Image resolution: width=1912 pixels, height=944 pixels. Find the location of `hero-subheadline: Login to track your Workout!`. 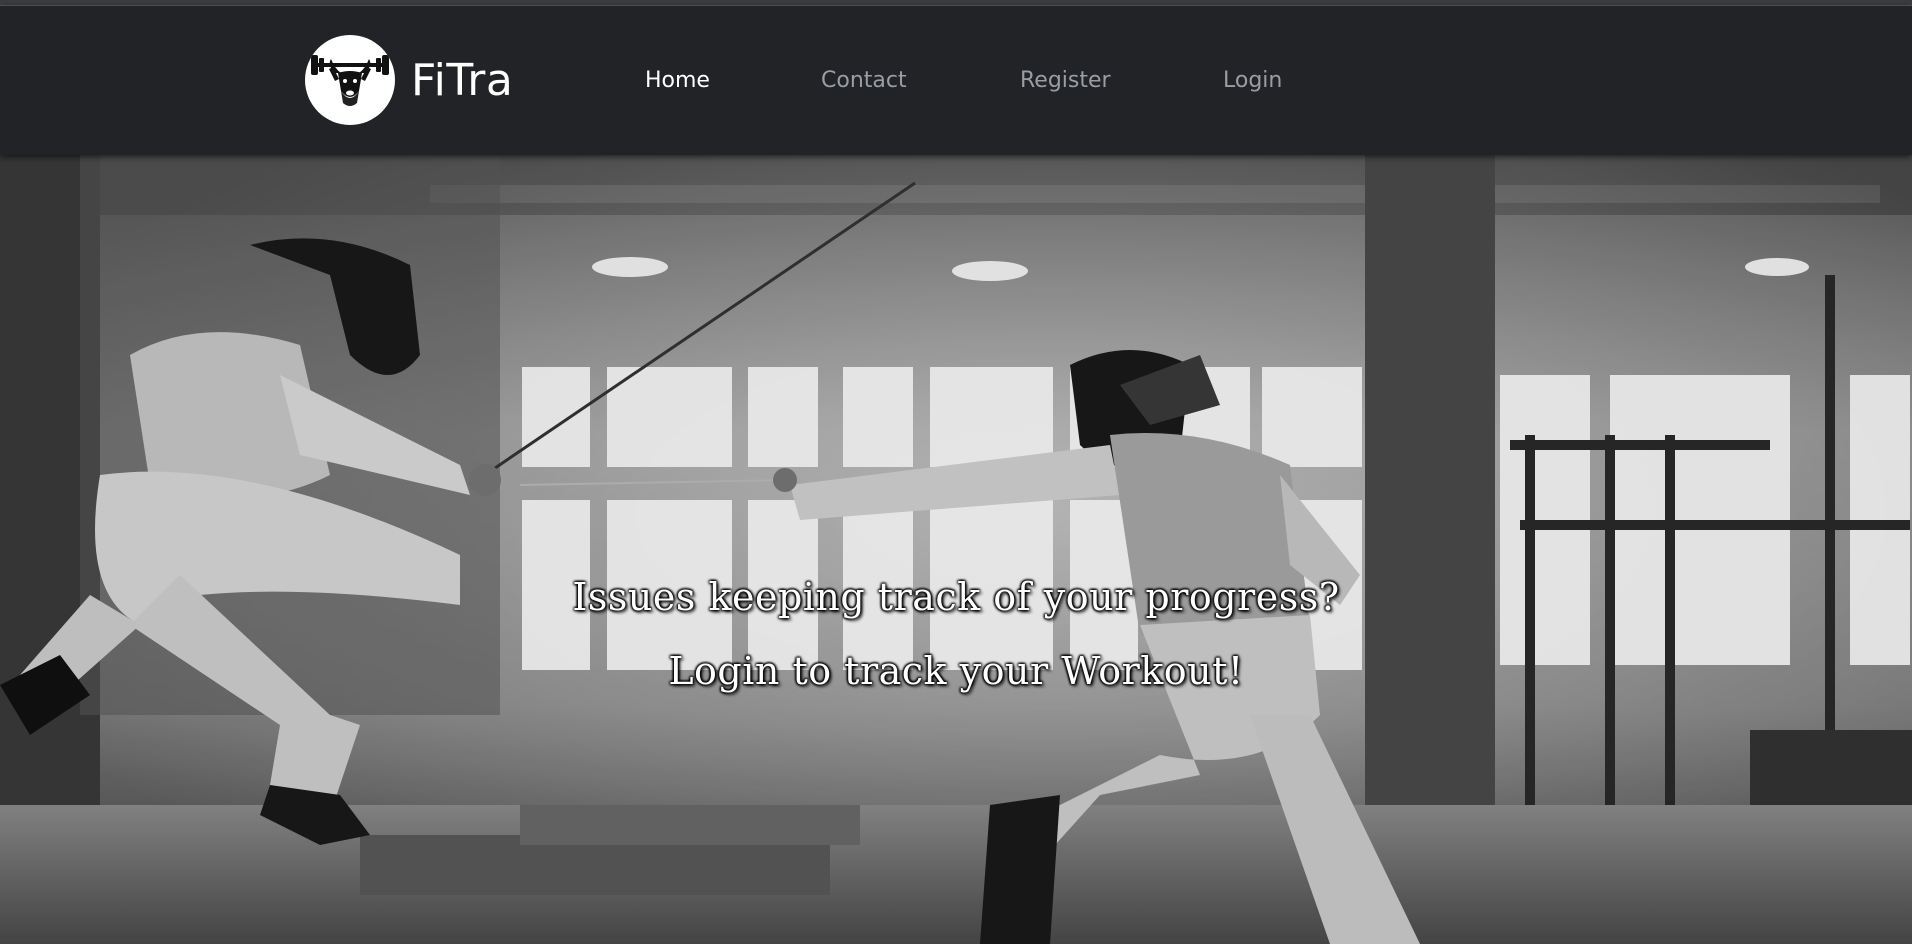

hero-subheadline: Login to track your Workout! is located at coordinates (956, 671).